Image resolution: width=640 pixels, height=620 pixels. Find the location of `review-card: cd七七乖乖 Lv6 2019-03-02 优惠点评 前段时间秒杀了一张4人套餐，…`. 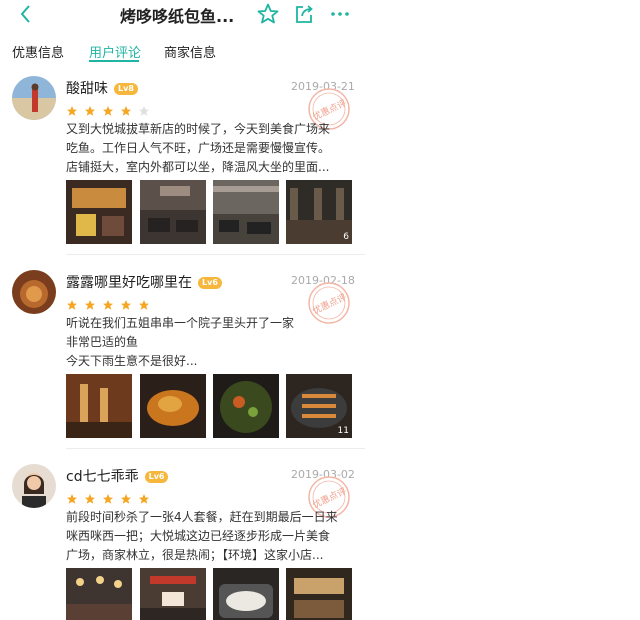

review-card: cd七七乖乖 Lv6 2019-03-02 优惠点评 前段时间秒杀了一张4人套餐，… is located at coordinates (182, 540).